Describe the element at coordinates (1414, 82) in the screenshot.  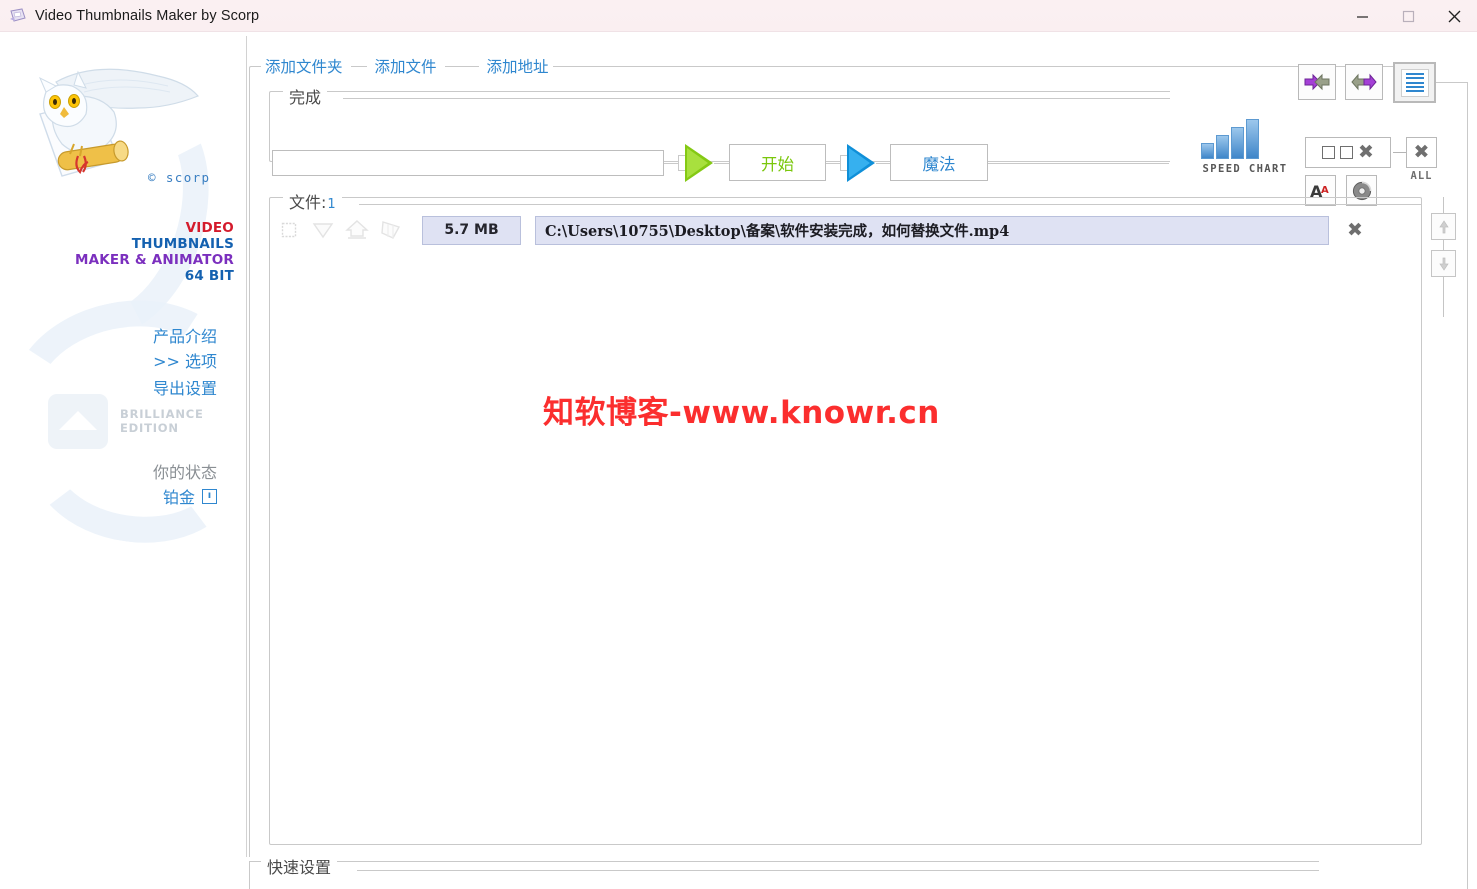
I see `list-view-icon` at that location.